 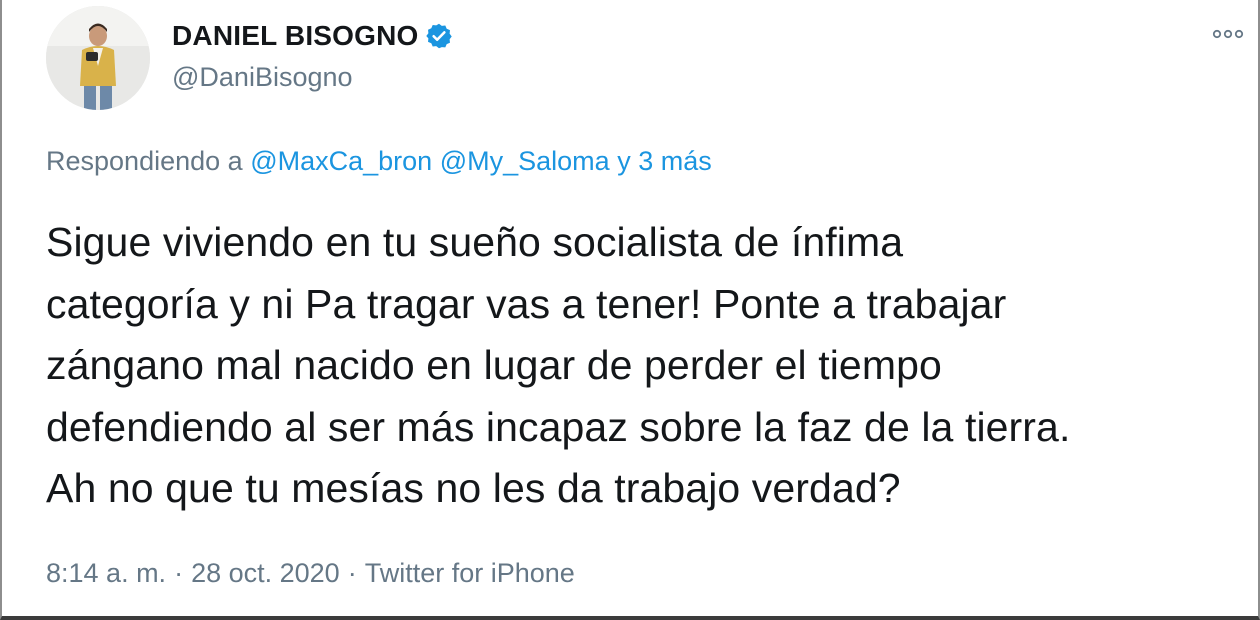 I want to click on tweet-source: Twitter for iPhone, so click(x=470, y=573).